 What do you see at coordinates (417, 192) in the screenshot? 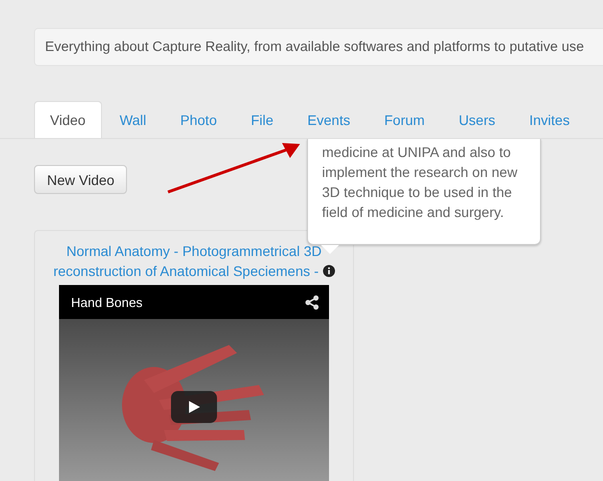
I see `tooltip-text: 3D technique to be used in the` at bounding box center [417, 192].